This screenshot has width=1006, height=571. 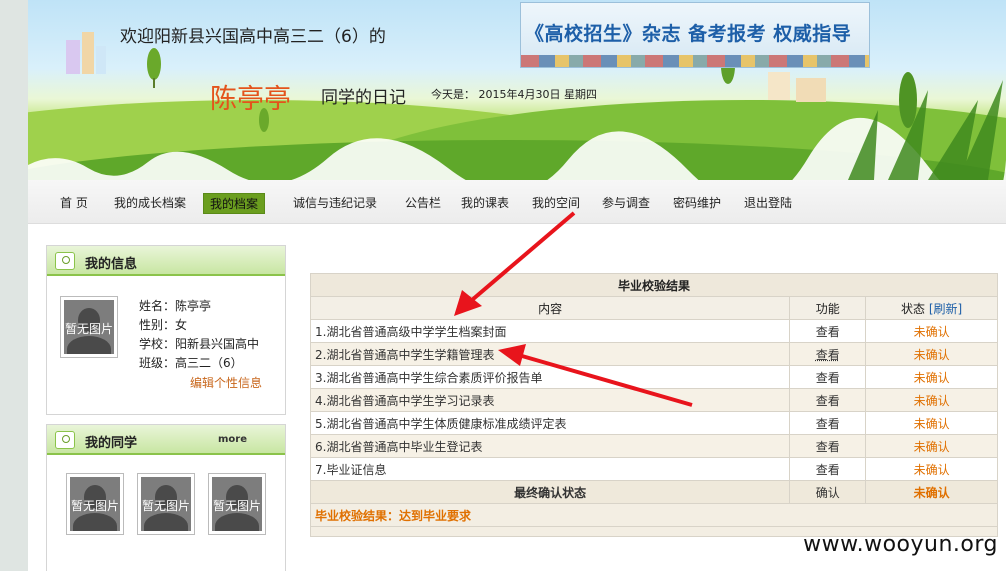 I want to click on table-row: 2.湖北省普通高中学生学籍管理表 查看 未确认, so click(x=653, y=354).